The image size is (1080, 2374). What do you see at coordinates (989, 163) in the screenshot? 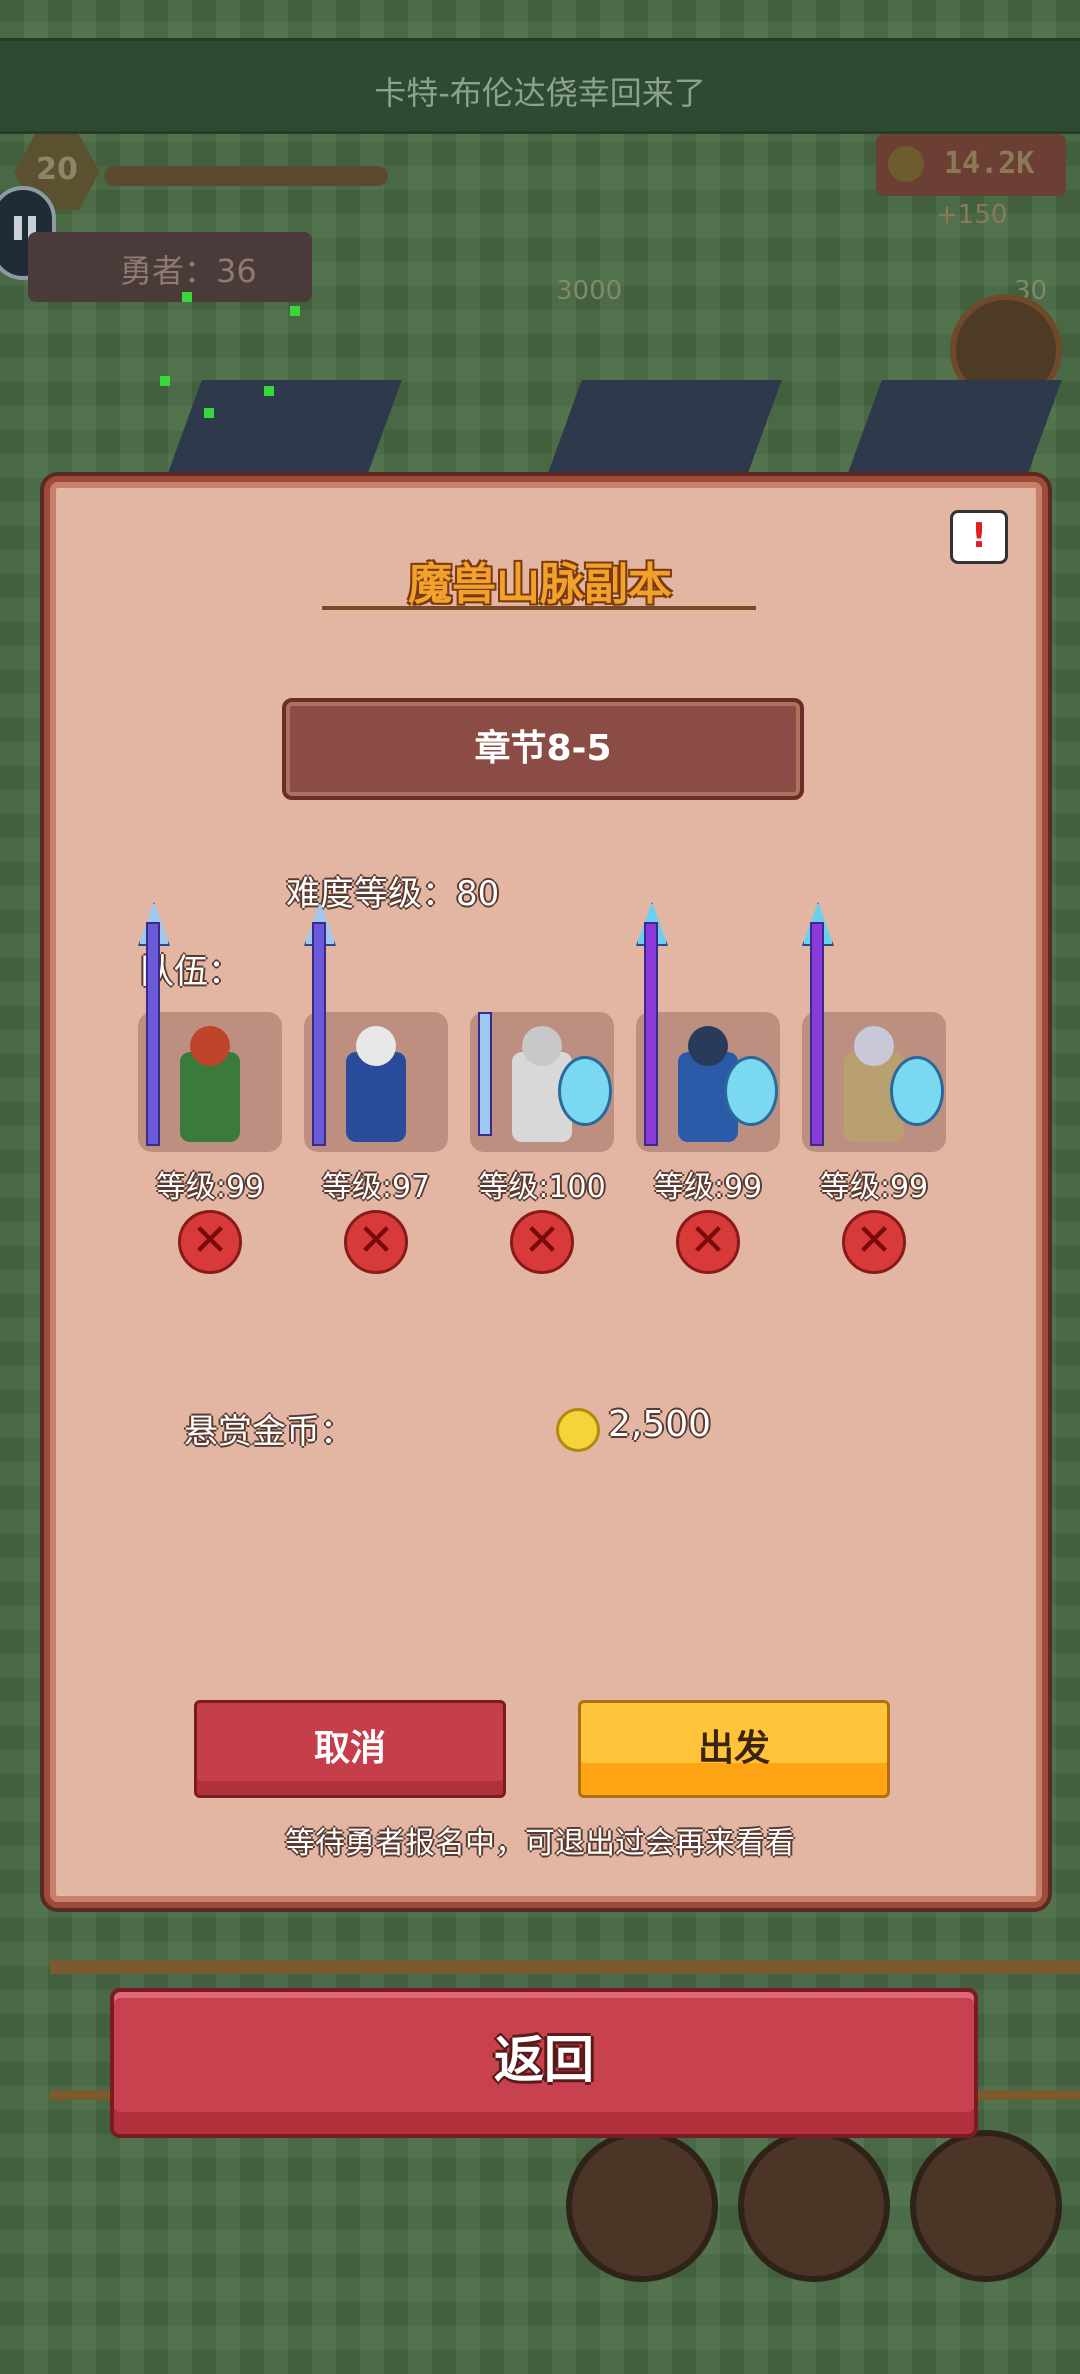
I see `coin-total: 14.2K` at bounding box center [989, 163].